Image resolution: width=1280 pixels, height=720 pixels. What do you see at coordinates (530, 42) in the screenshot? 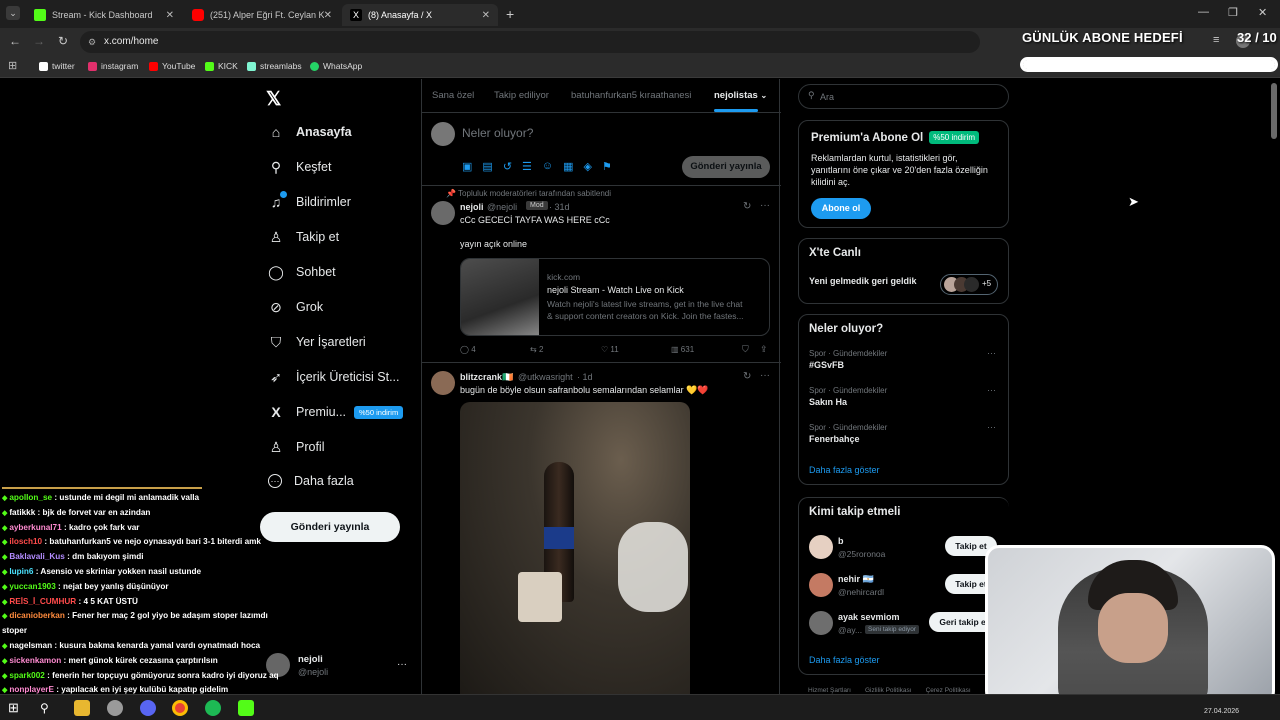
I see `url-input: ⚙ x.com/home` at bounding box center [530, 42].